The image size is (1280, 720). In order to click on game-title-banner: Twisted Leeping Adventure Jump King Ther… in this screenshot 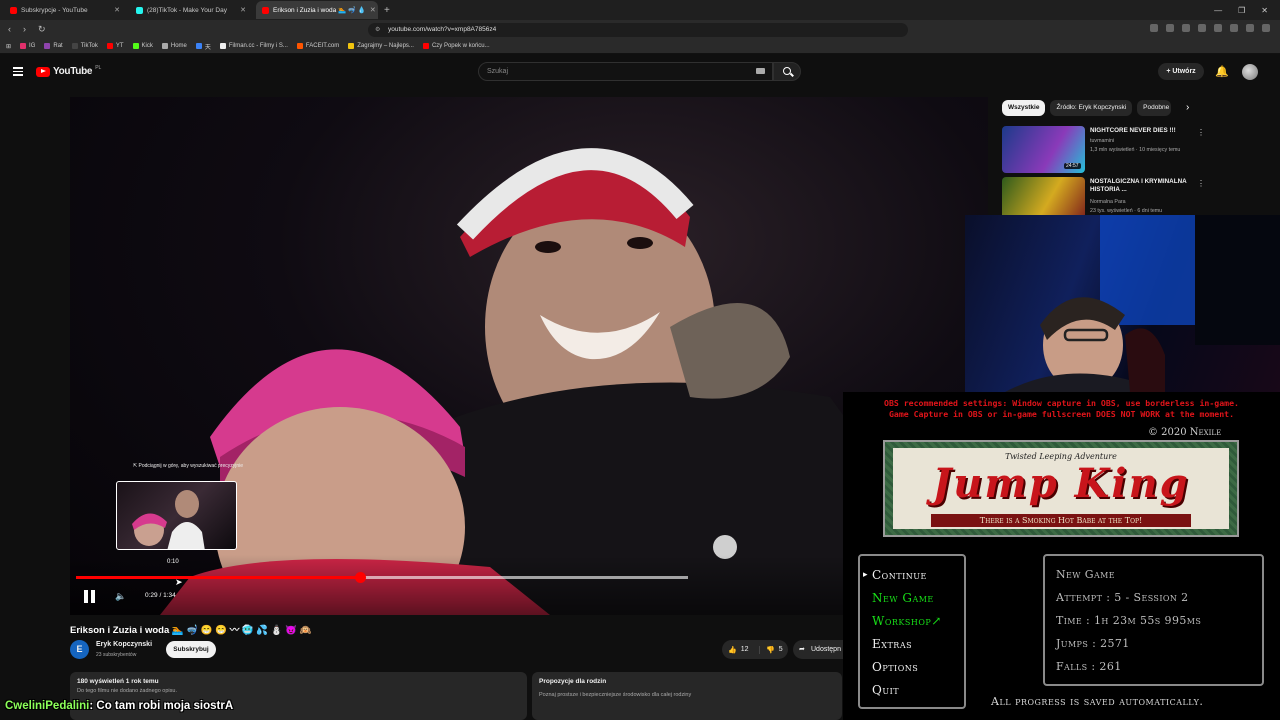, I will do `click(1061, 488)`.